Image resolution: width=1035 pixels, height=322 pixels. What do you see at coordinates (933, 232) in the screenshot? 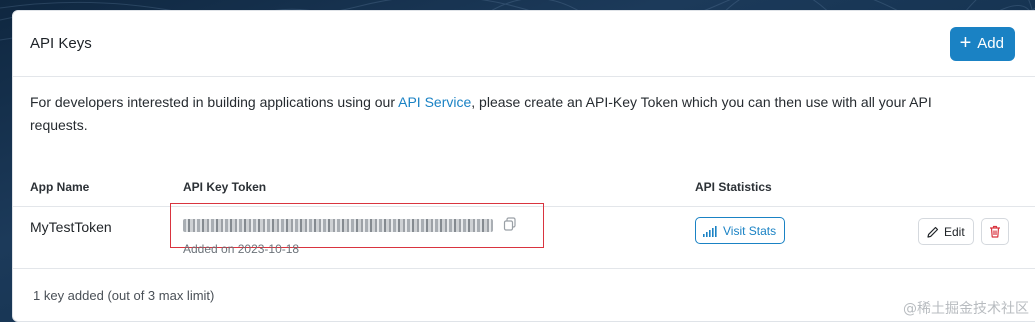
I see `pencil-icon` at bounding box center [933, 232].